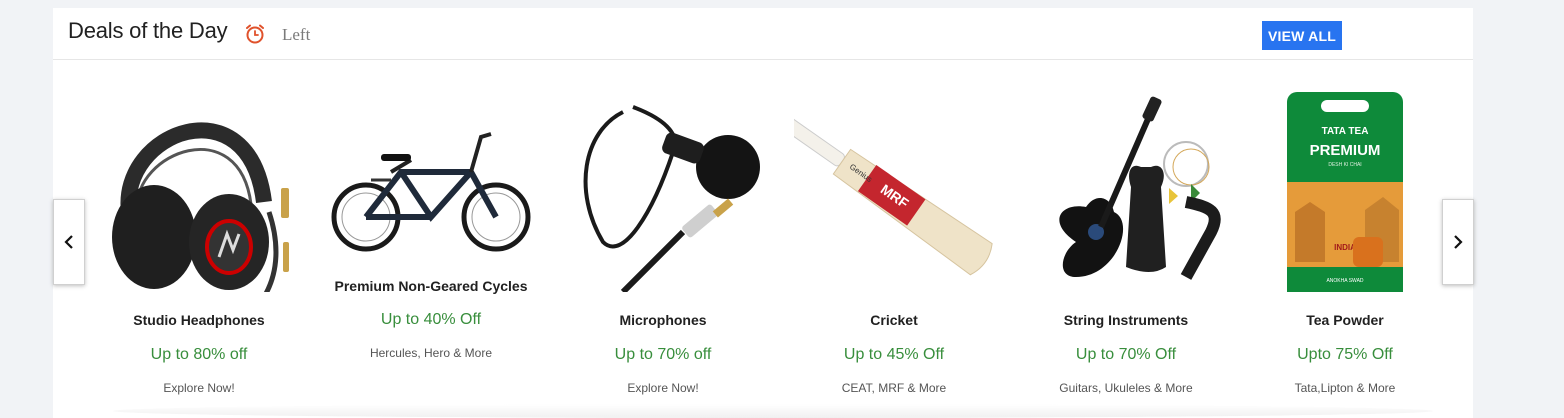  Describe the element at coordinates (671, 198) in the screenshot. I see `microphone-image` at that location.